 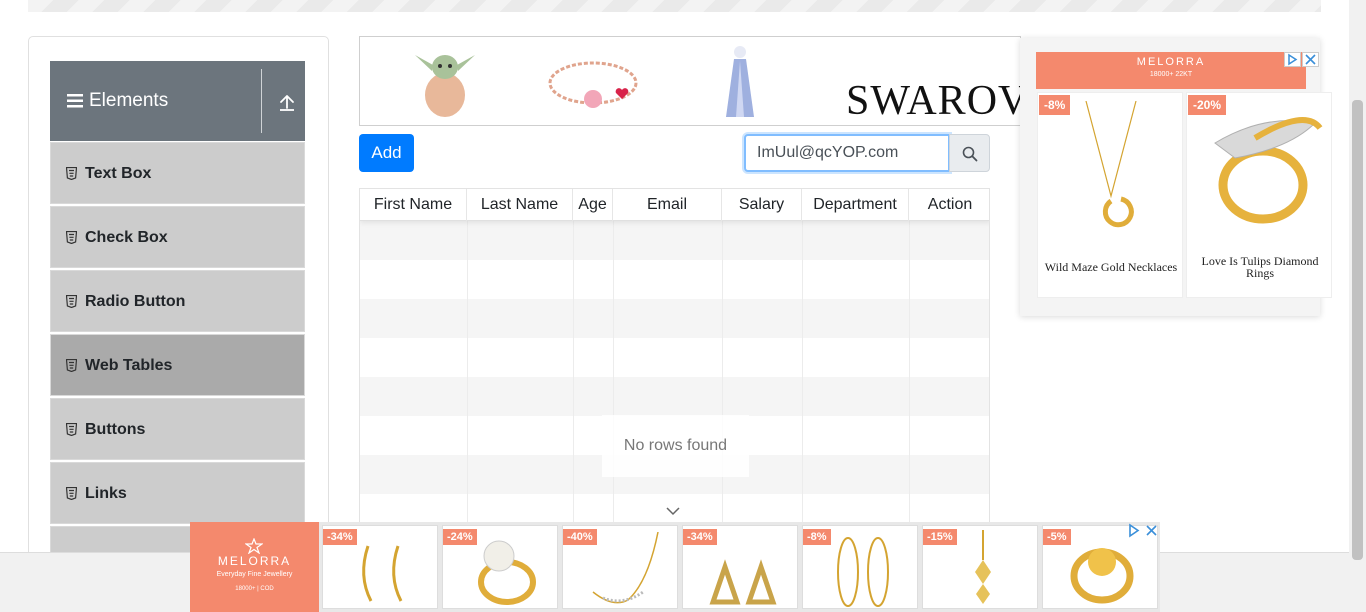 What do you see at coordinates (1111, 267) in the screenshot?
I see `ad-product-name: Wild Maze Gold Necklaces` at bounding box center [1111, 267].